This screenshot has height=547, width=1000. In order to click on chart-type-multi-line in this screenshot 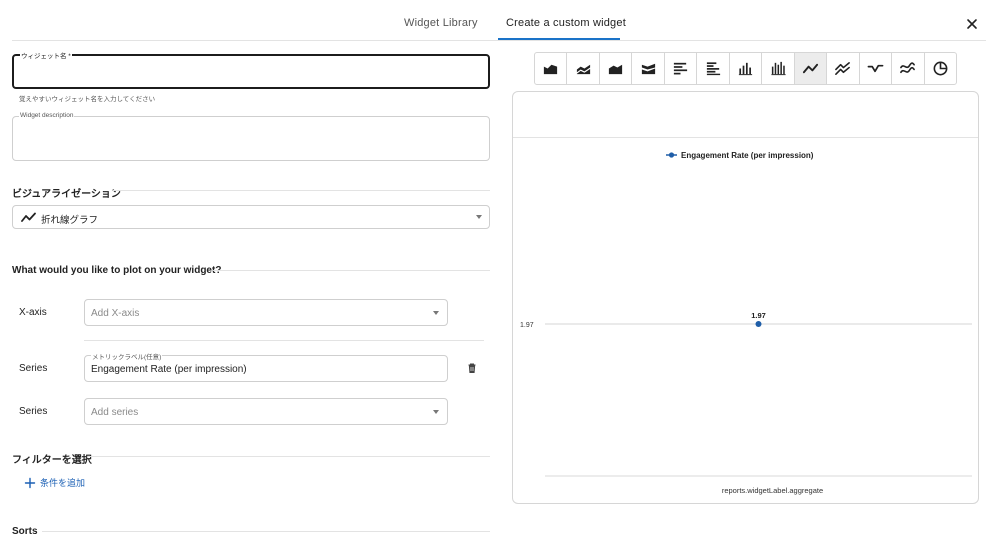, I will do `click(843, 68)`.